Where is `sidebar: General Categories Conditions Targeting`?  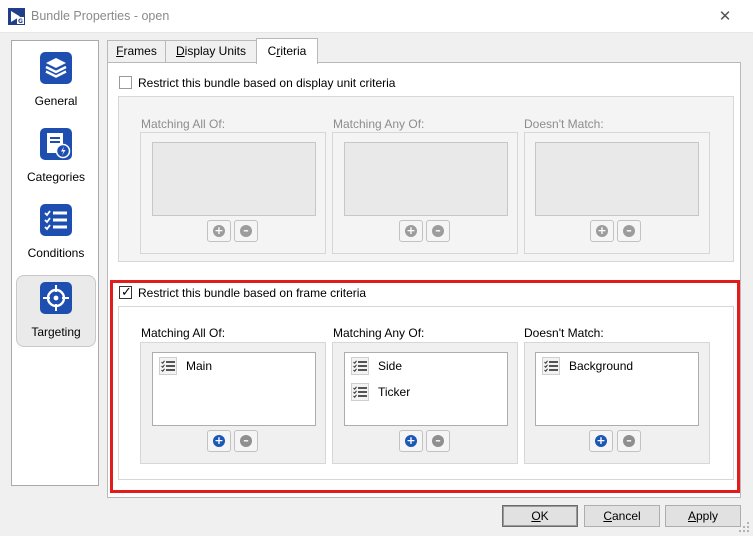
sidebar: General Categories Conditions Targeting is located at coordinates (55, 263).